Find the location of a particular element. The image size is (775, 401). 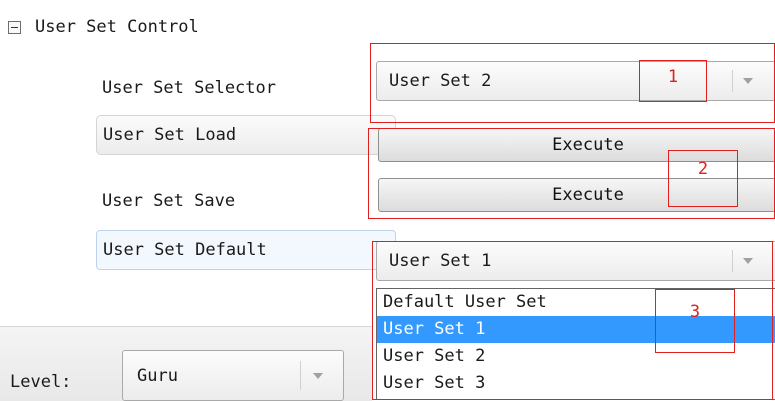

level-label: Level: is located at coordinates (41, 382).